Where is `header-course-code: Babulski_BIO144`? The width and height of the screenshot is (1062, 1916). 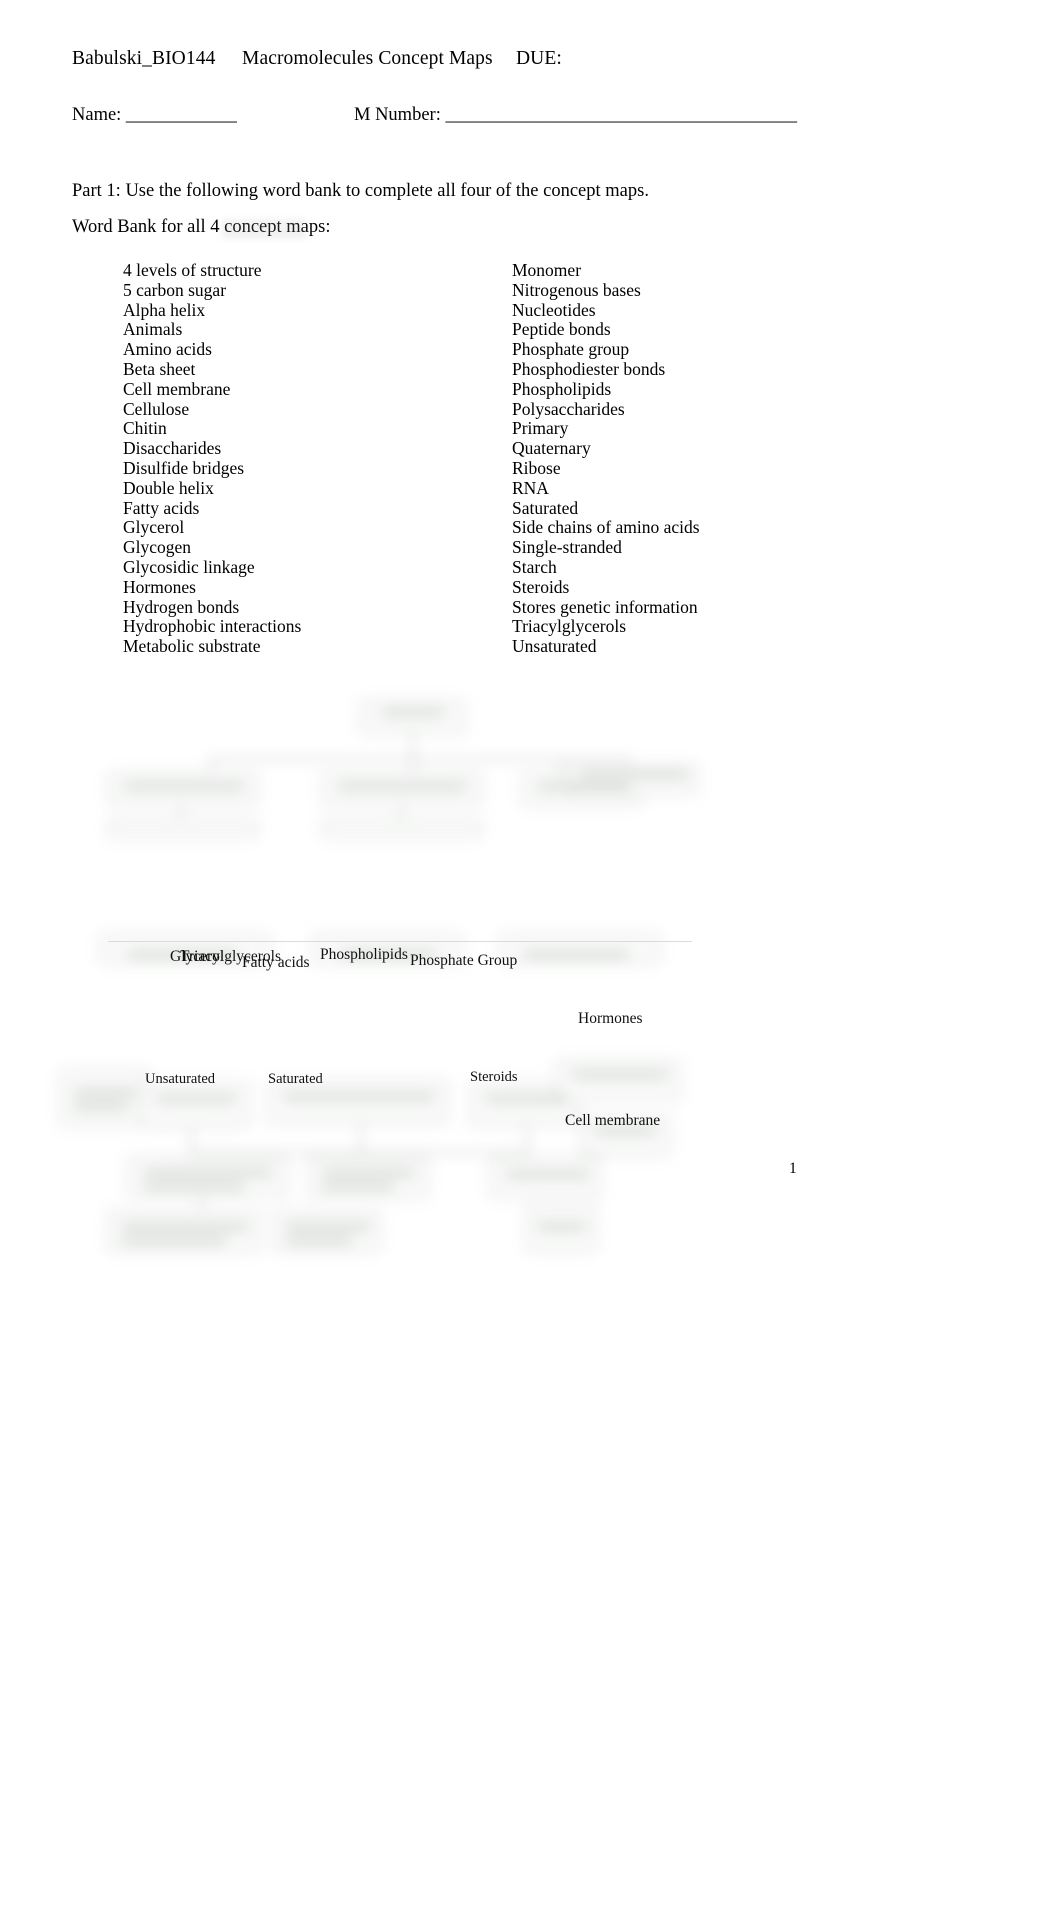
header-course-code: Babulski_BIO144 is located at coordinates (144, 58).